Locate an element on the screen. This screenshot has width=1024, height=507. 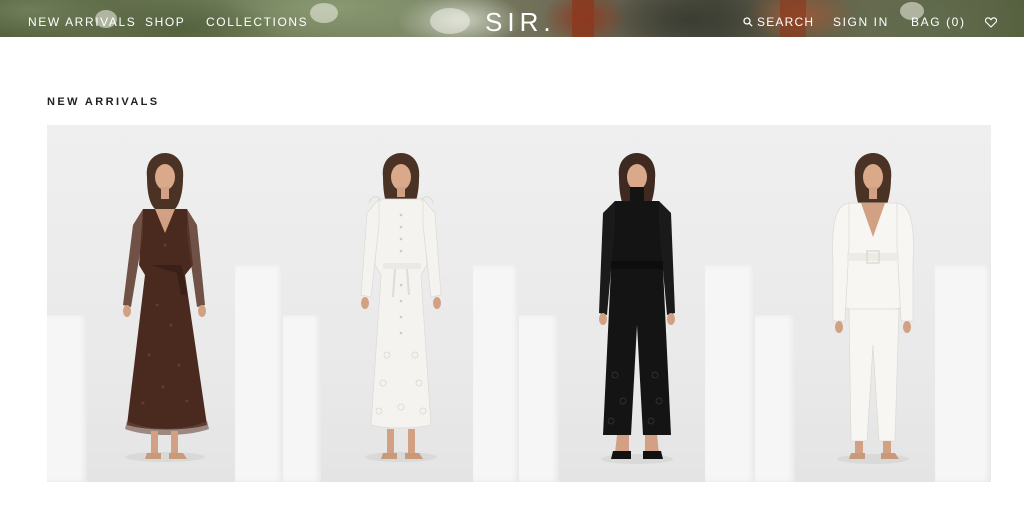
product-image-white-lace-dress is located at coordinates (401, 307).